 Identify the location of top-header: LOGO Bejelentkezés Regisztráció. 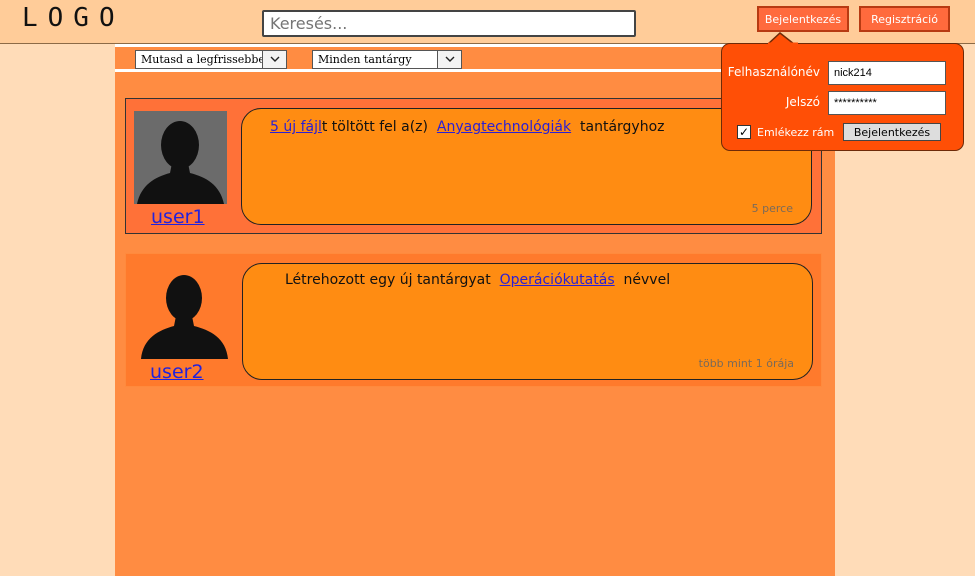
(487, 22).